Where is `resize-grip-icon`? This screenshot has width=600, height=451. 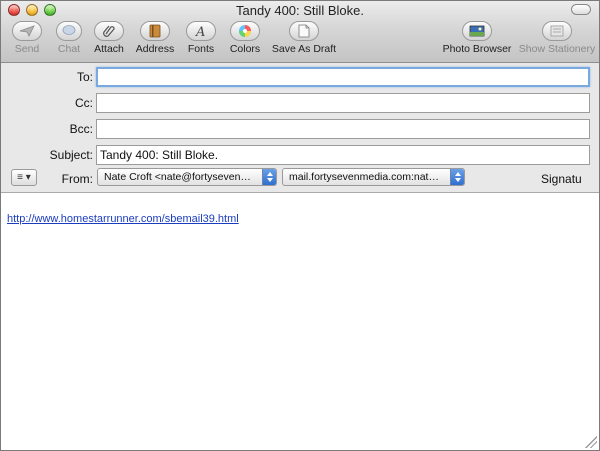
resize-grip-icon is located at coordinates (591, 442).